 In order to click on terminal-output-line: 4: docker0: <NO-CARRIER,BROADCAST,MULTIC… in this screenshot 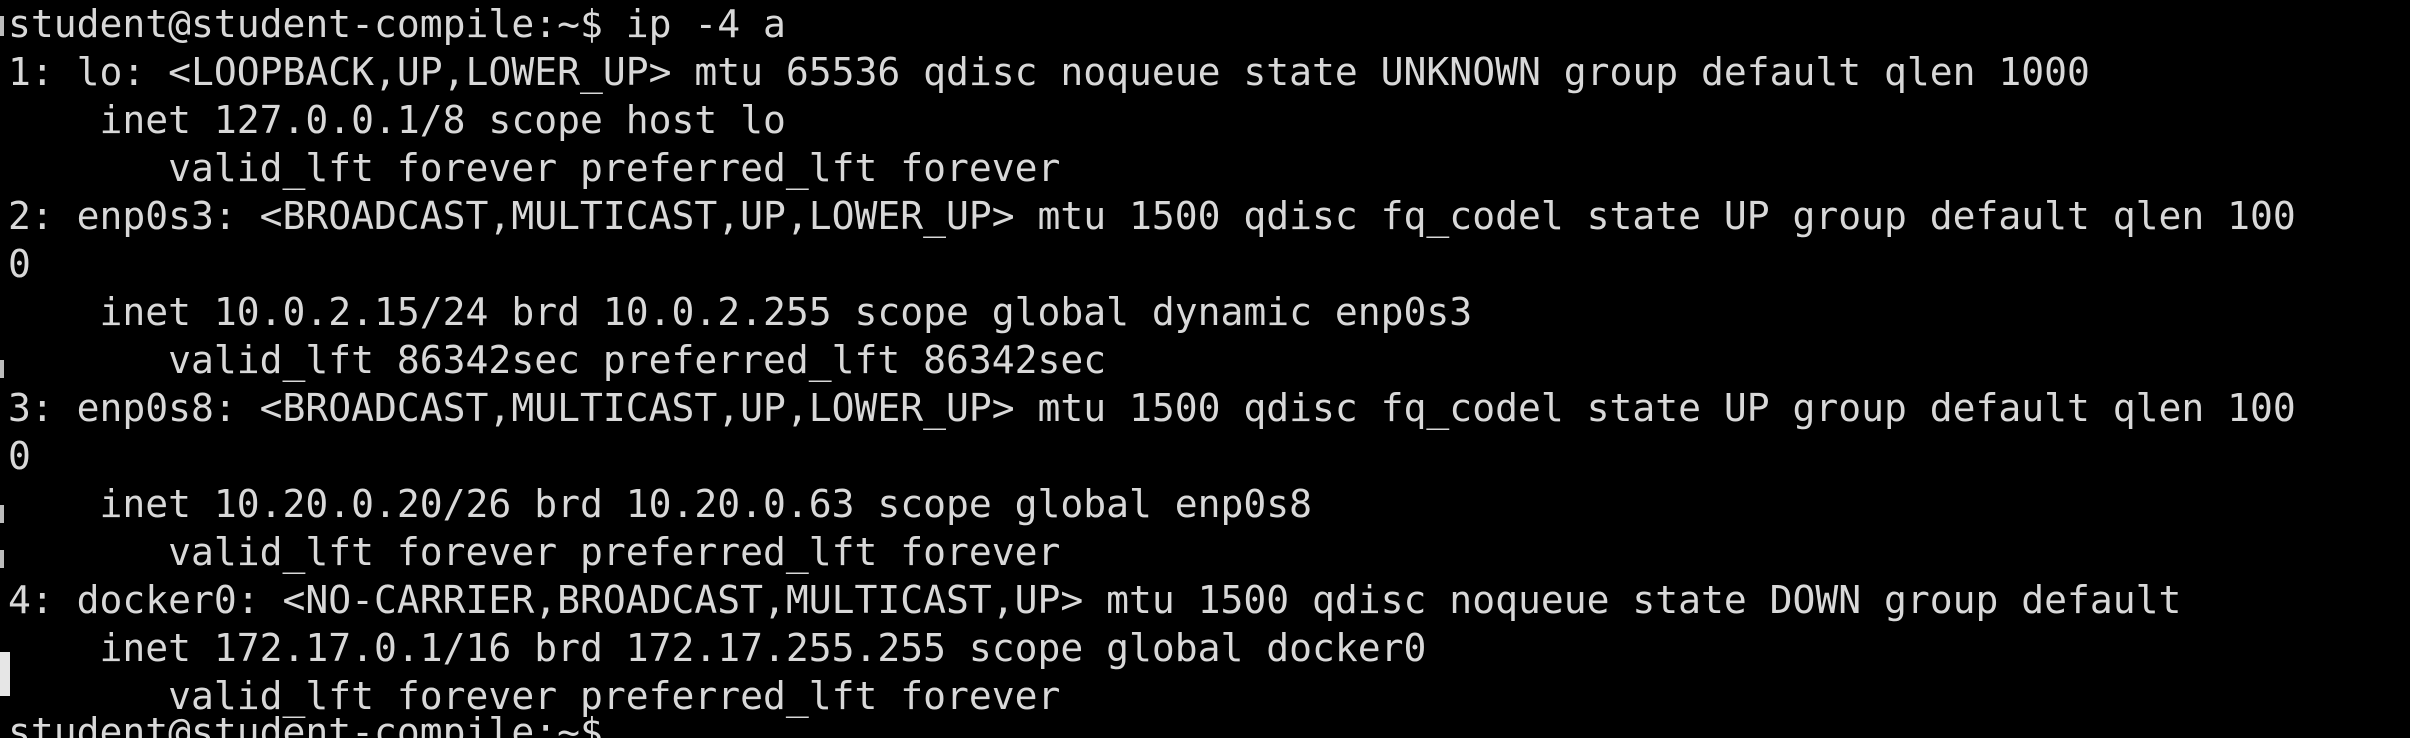, I will do `click(1095, 600)`.